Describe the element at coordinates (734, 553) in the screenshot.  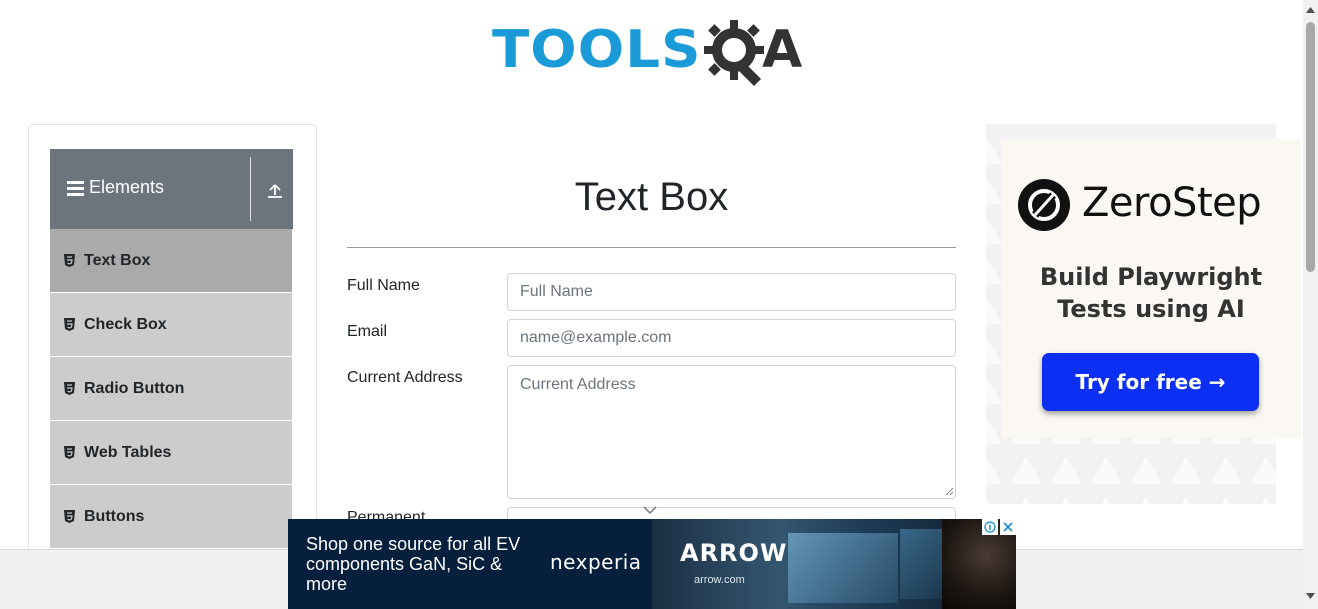
I see `arrow-logo: ARROW` at that location.